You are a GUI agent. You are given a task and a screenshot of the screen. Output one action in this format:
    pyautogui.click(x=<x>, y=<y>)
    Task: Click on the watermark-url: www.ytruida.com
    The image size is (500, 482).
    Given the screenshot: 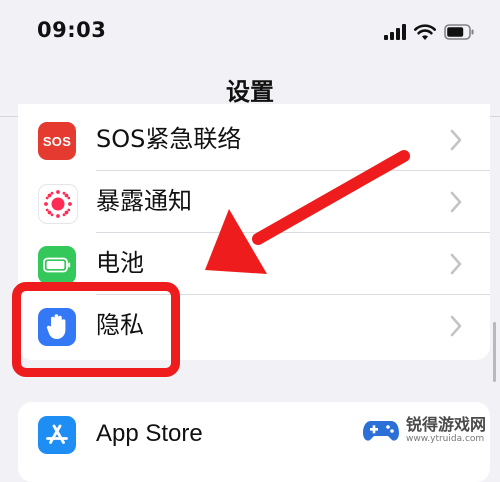 What is the action you would take?
    pyautogui.click(x=445, y=438)
    